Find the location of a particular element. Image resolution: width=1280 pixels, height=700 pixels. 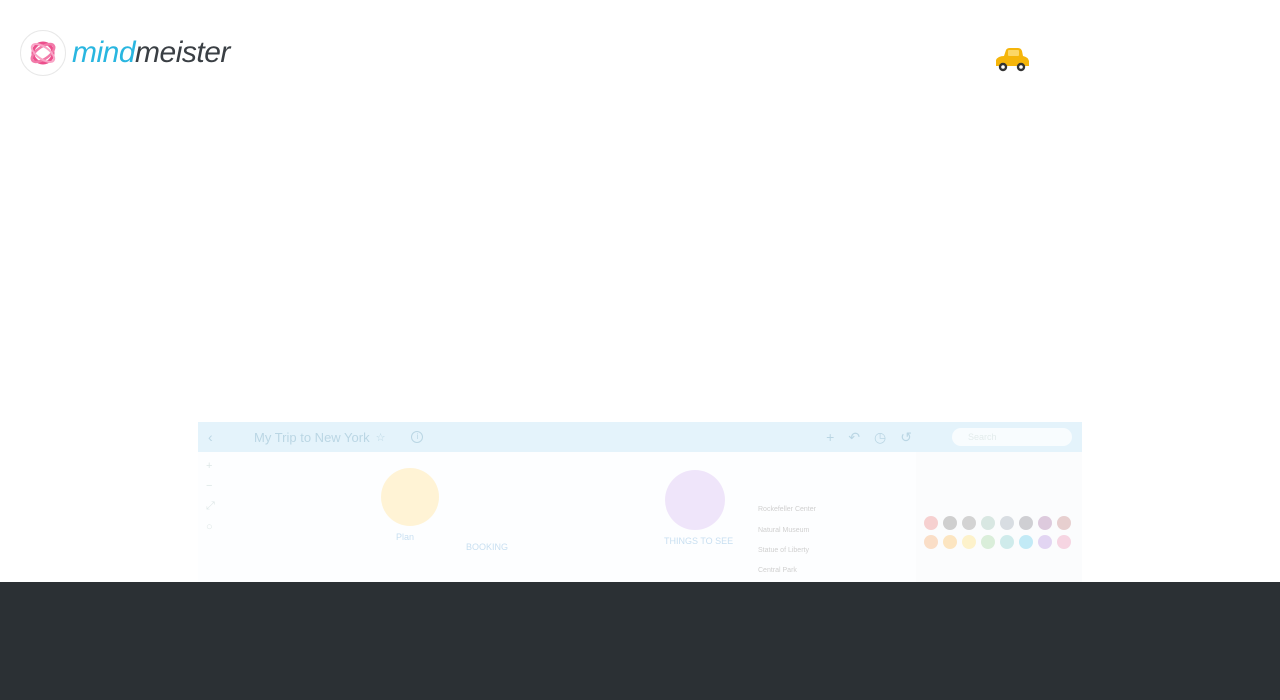

info-icon: i is located at coordinates (417, 437).